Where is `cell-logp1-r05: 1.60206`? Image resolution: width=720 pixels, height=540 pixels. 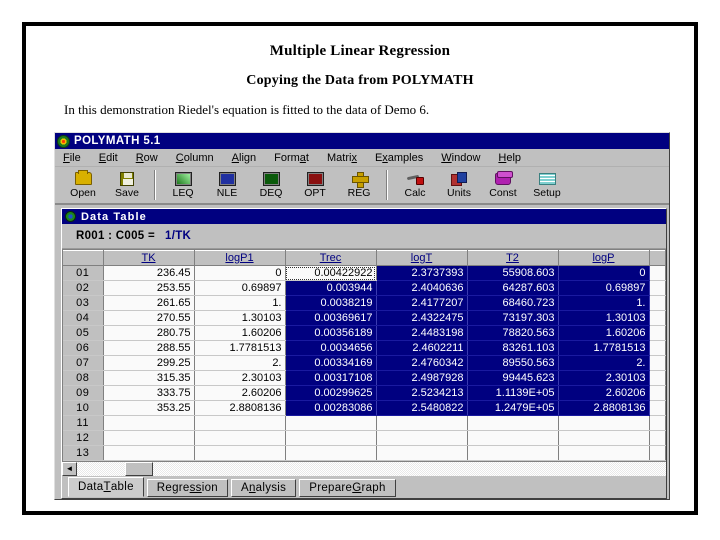 cell-logp1-r05: 1.60206 is located at coordinates (240, 333).